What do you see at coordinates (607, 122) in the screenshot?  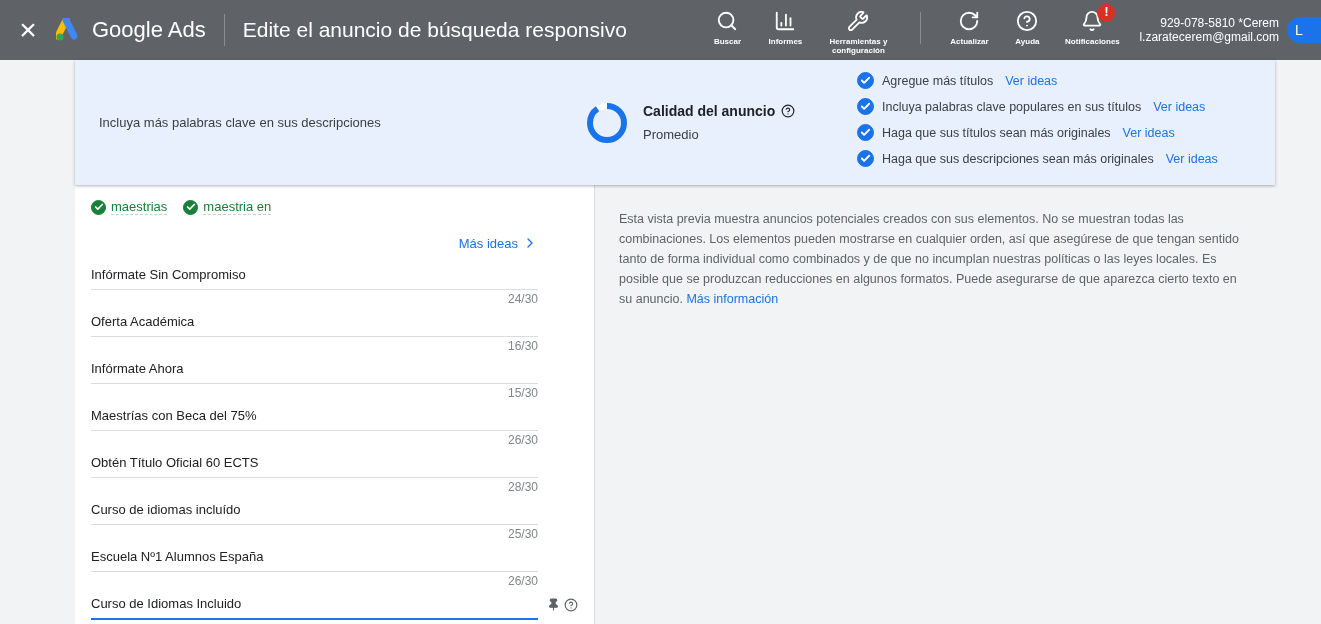 I see `quality-meter` at bounding box center [607, 122].